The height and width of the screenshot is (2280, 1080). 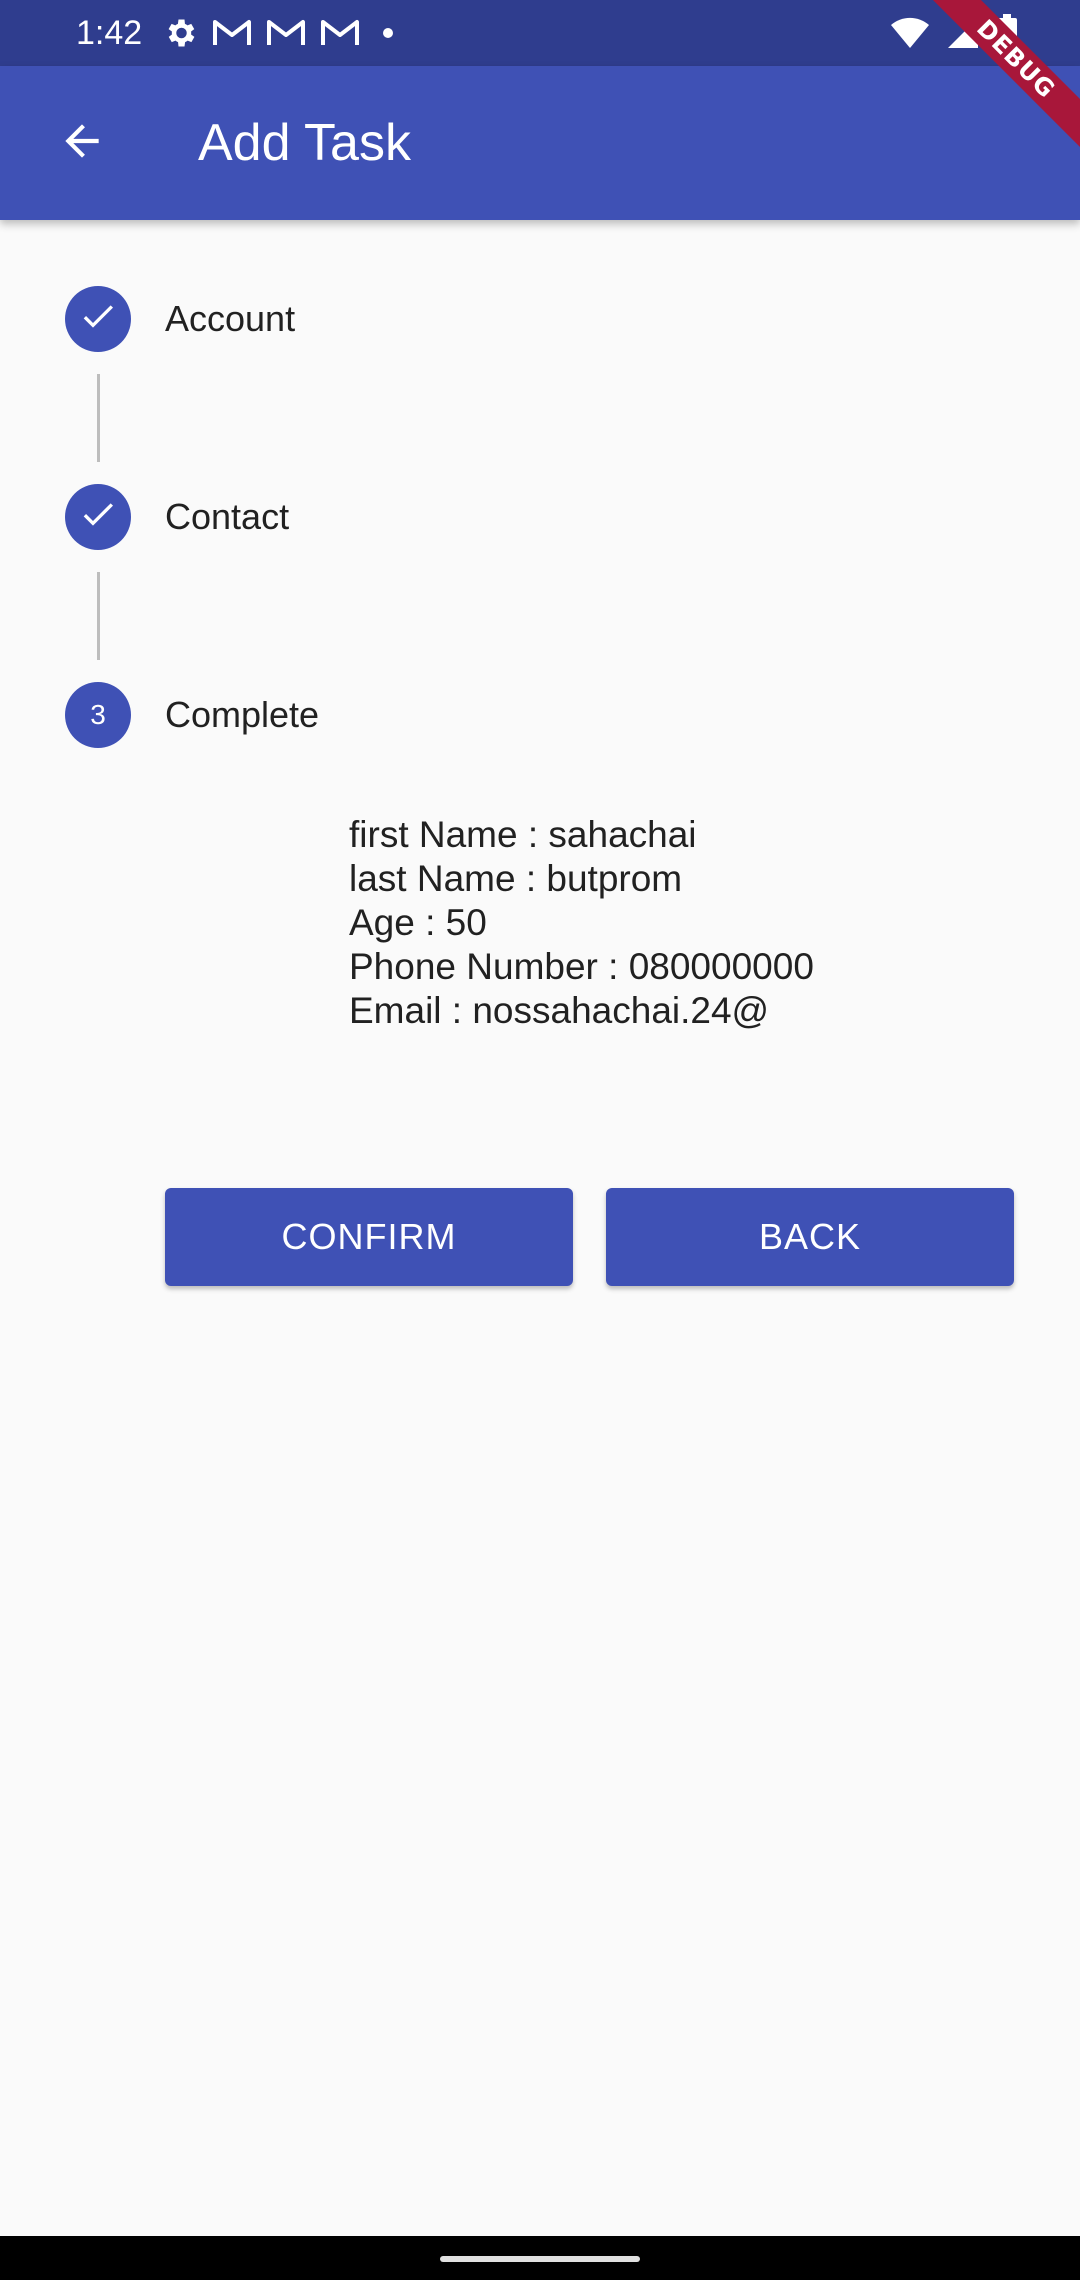 What do you see at coordinates (963, 33) in the screenshot?
I see `signal-icon` at bounding box center [963, 33].